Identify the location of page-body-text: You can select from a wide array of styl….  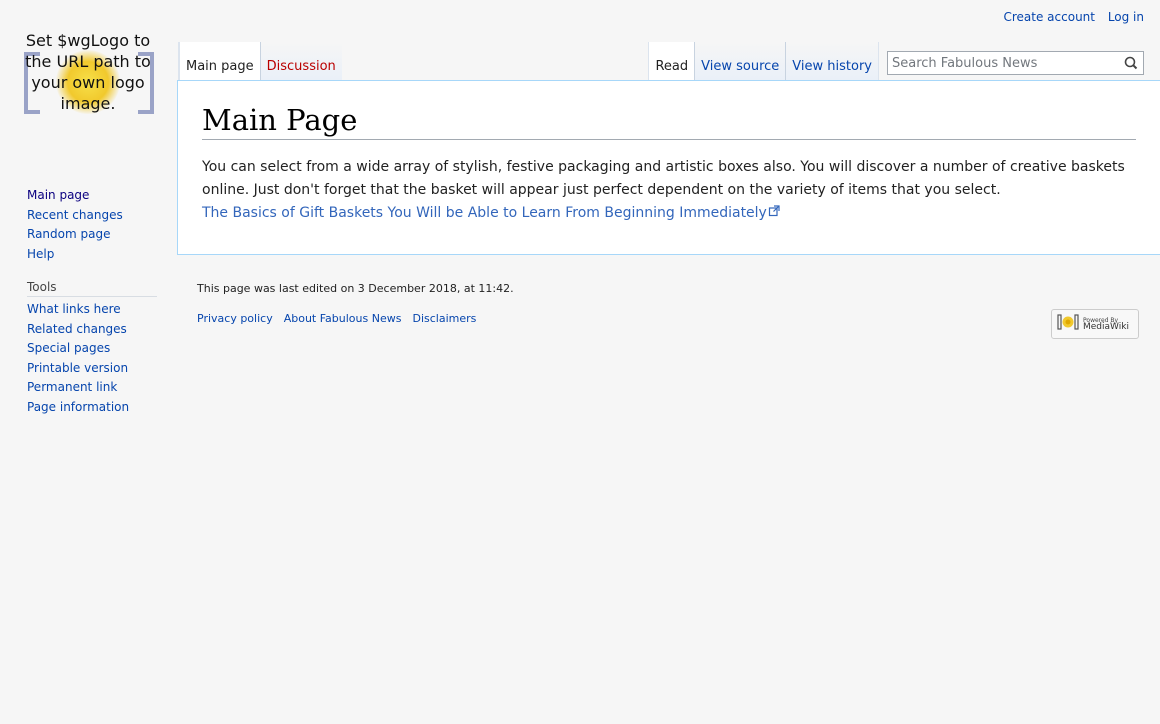
(663, 178).